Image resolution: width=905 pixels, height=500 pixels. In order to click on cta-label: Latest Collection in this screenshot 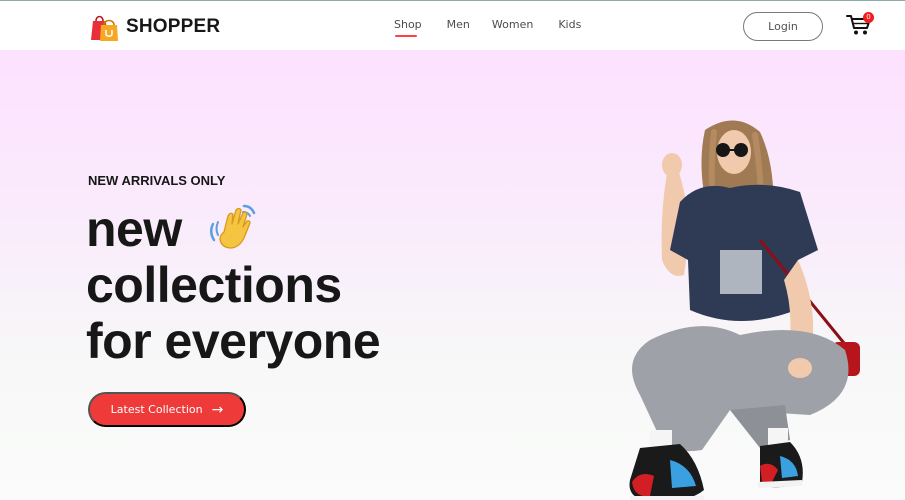, I will do `click(156, 409)`.